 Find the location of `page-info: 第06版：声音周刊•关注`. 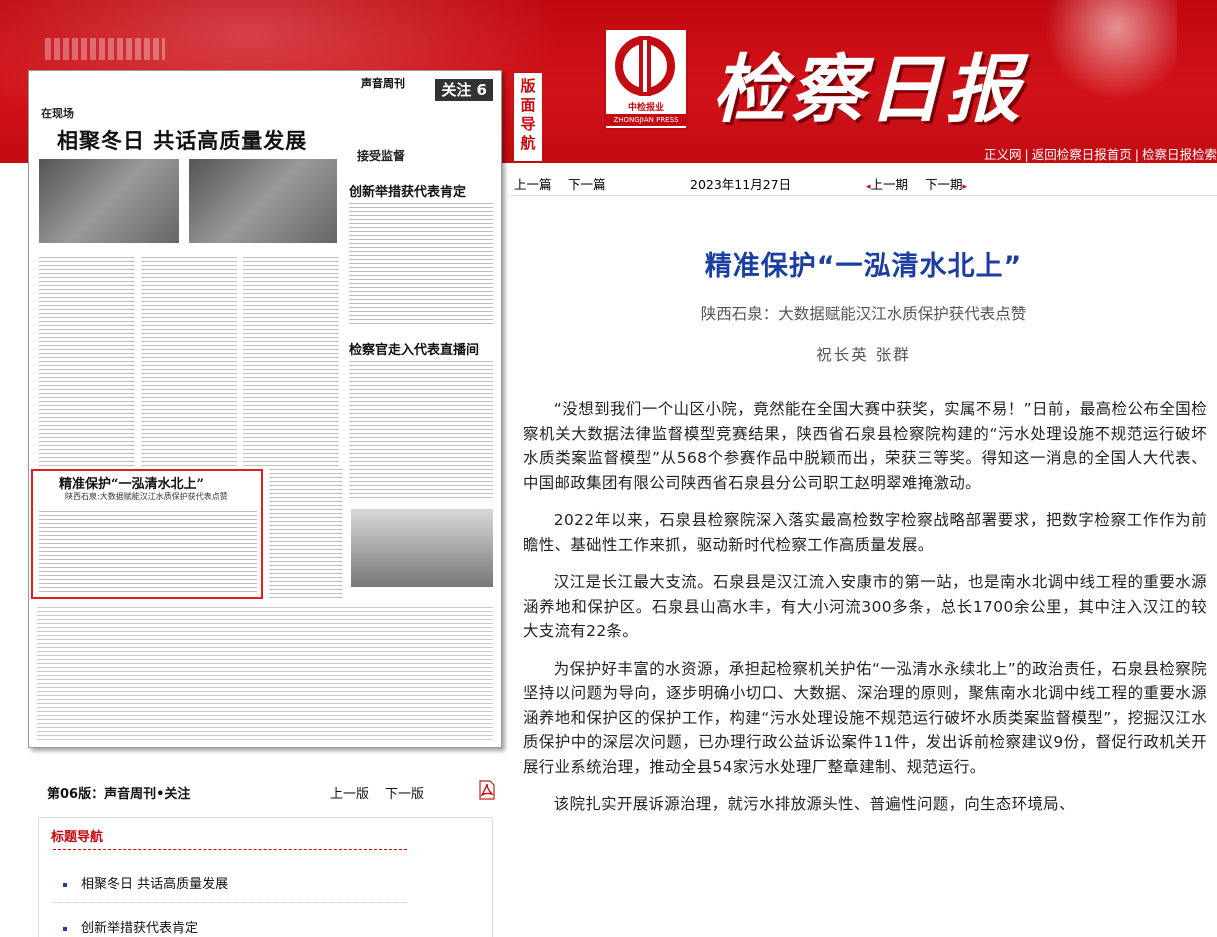

page-info: 第06版：声音周刊•关注 is located at coordinates (119, 794).